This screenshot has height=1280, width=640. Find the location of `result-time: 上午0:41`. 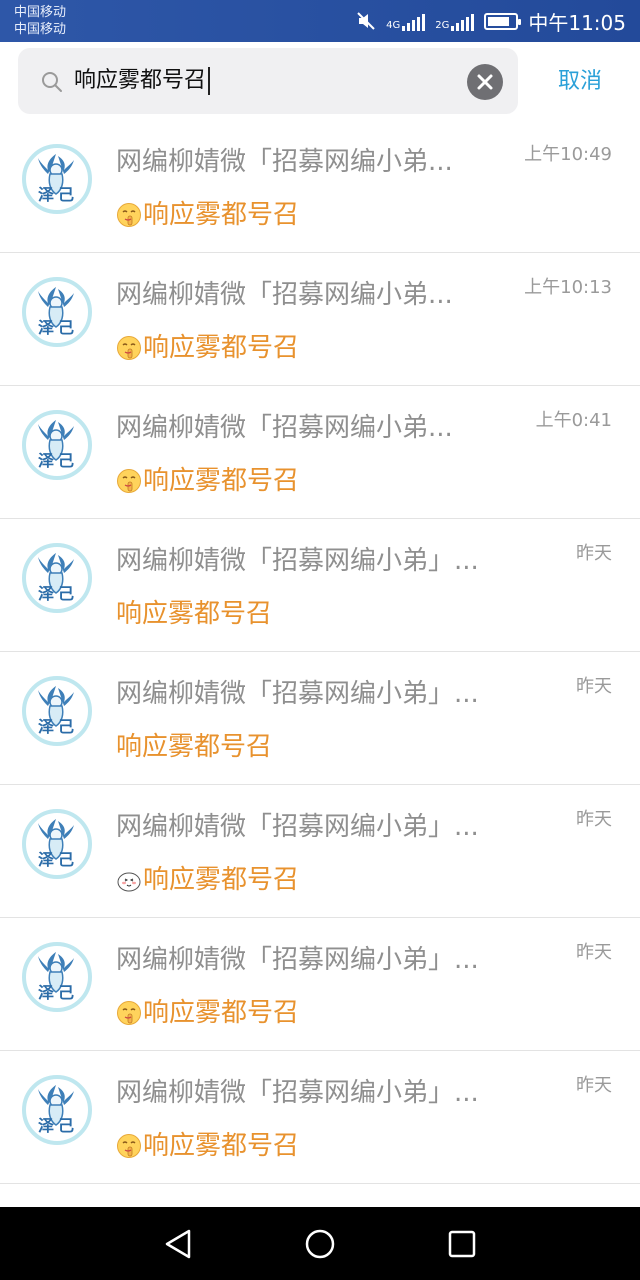

result-time: 上午0:41 is located at coordinates (573, 420).